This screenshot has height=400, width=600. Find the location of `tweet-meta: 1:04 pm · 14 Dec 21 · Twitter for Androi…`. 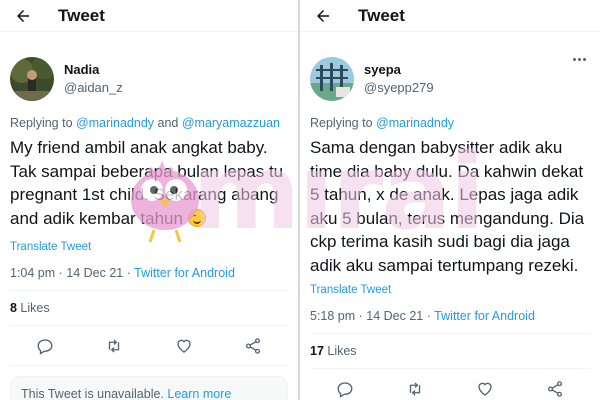

tweet-meta: 1:04 pm · 14 Dec 21 · Twitter for Androi… is located at coordinates (149, 273).